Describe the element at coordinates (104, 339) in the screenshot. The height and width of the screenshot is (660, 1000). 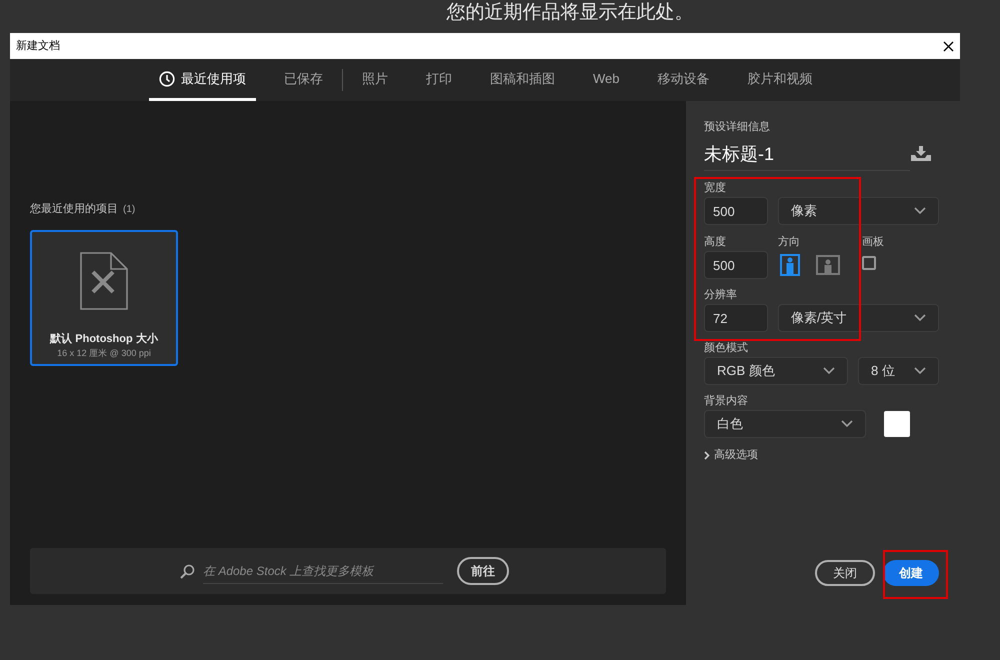
I see `preset-name: 默认 Photoshop 大小` at that location.